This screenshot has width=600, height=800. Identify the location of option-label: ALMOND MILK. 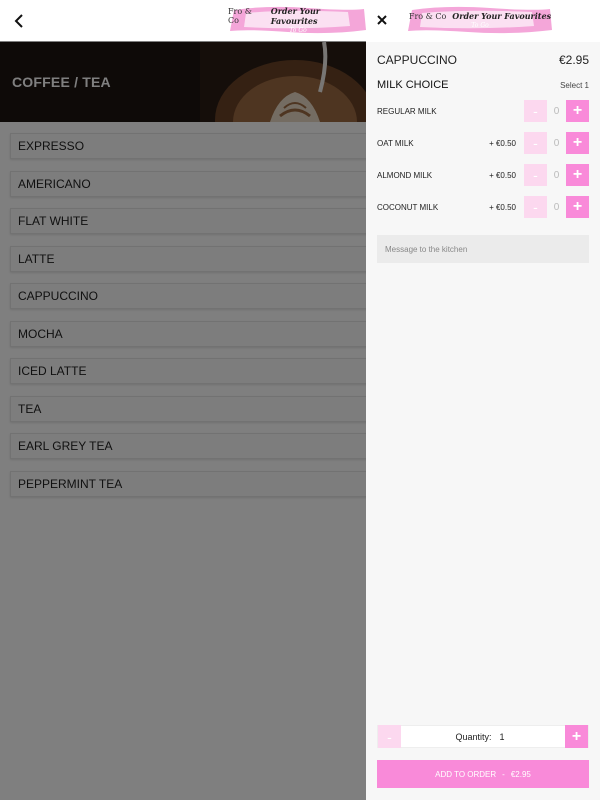
(405, 175).